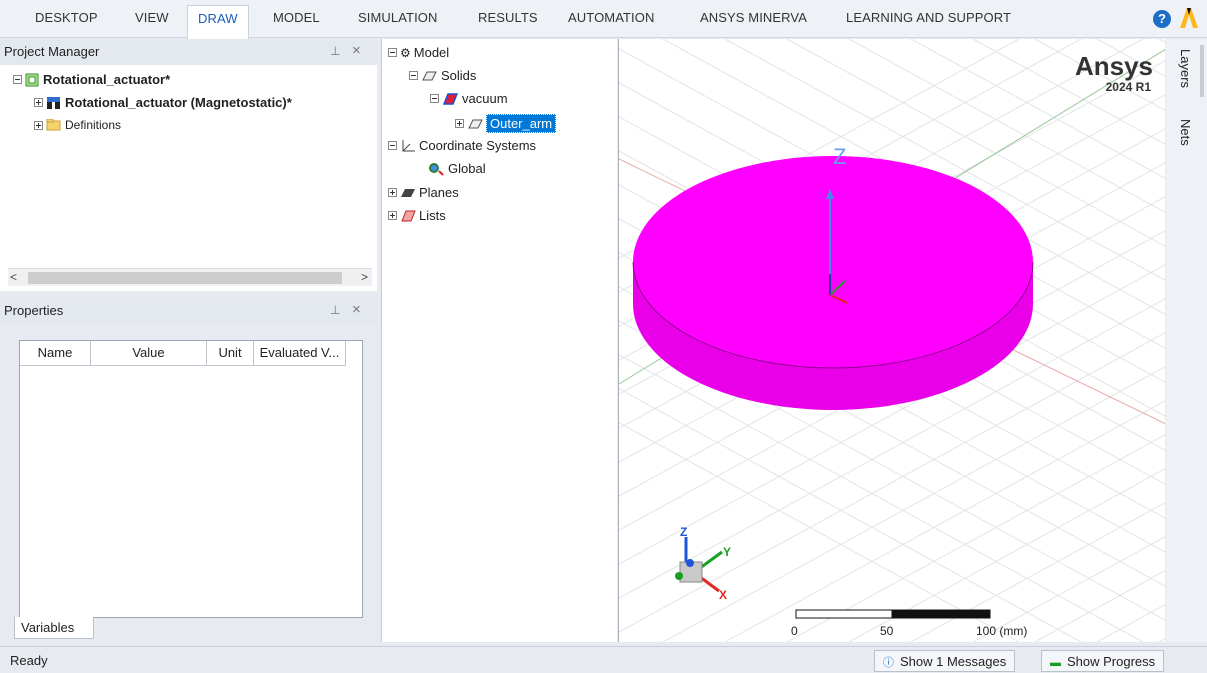 The width and height of the screenshot is (1207, 673). Describe the element at coordinates (928, 17) in the screenshot. I see `tab-learning-and-support: LEARNING AND SUPPORT` at that location.